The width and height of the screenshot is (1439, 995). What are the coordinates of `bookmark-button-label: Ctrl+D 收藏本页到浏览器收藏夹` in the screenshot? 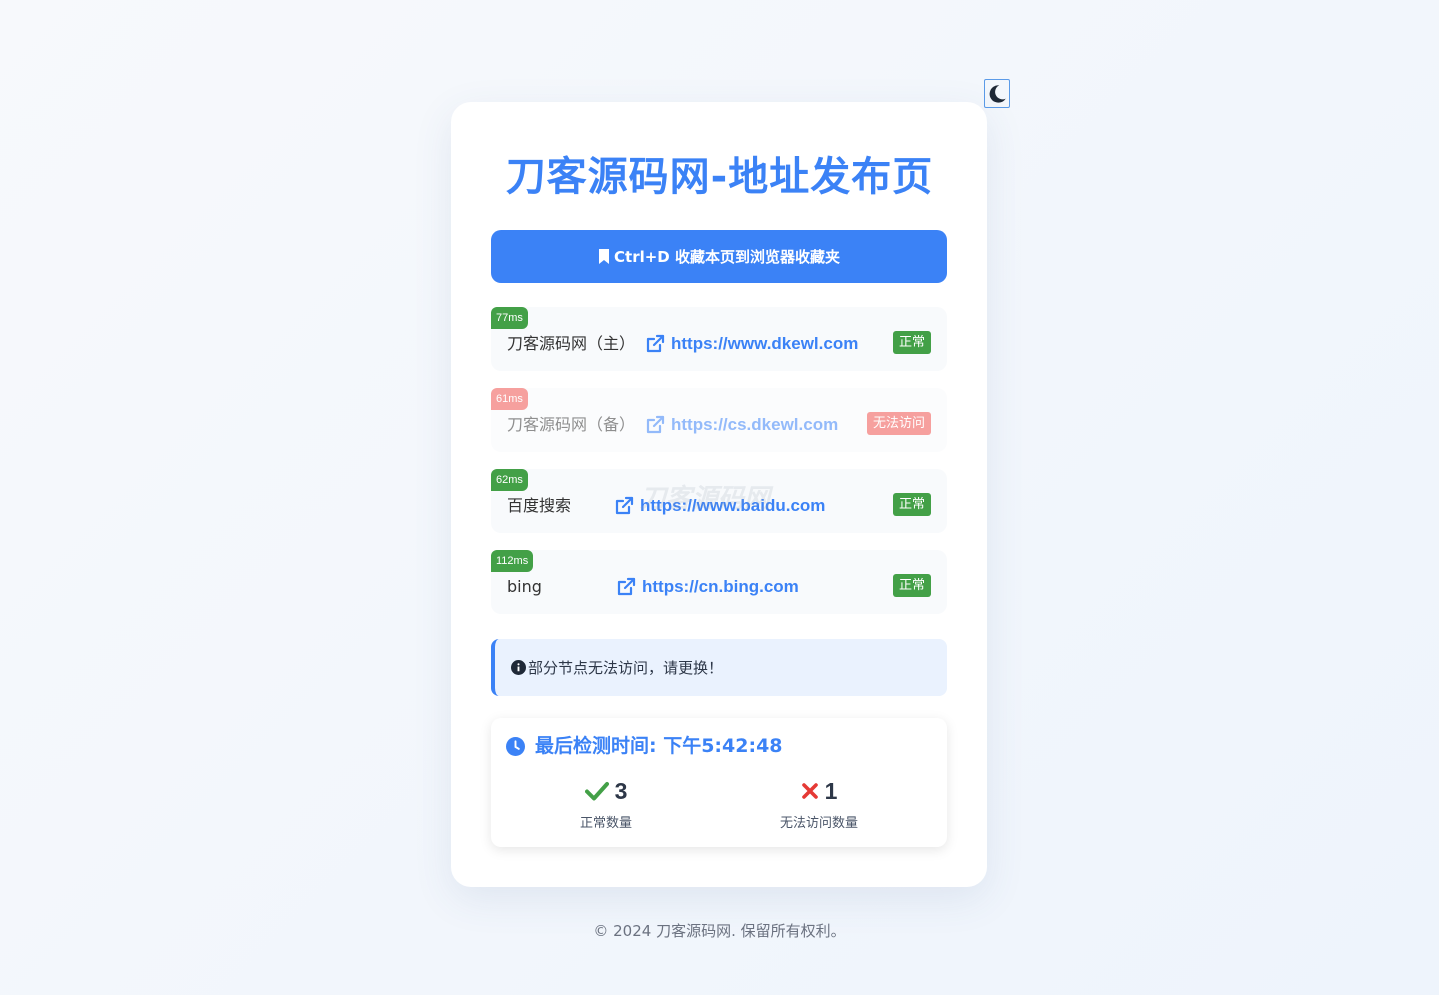 It's located at (727, 257).